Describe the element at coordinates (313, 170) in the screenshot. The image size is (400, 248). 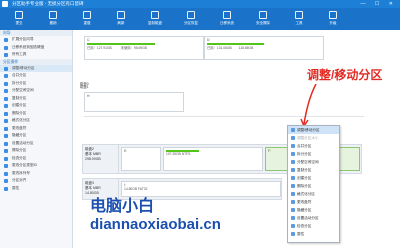
I see `ctx-copy: 复制分区` at that location.